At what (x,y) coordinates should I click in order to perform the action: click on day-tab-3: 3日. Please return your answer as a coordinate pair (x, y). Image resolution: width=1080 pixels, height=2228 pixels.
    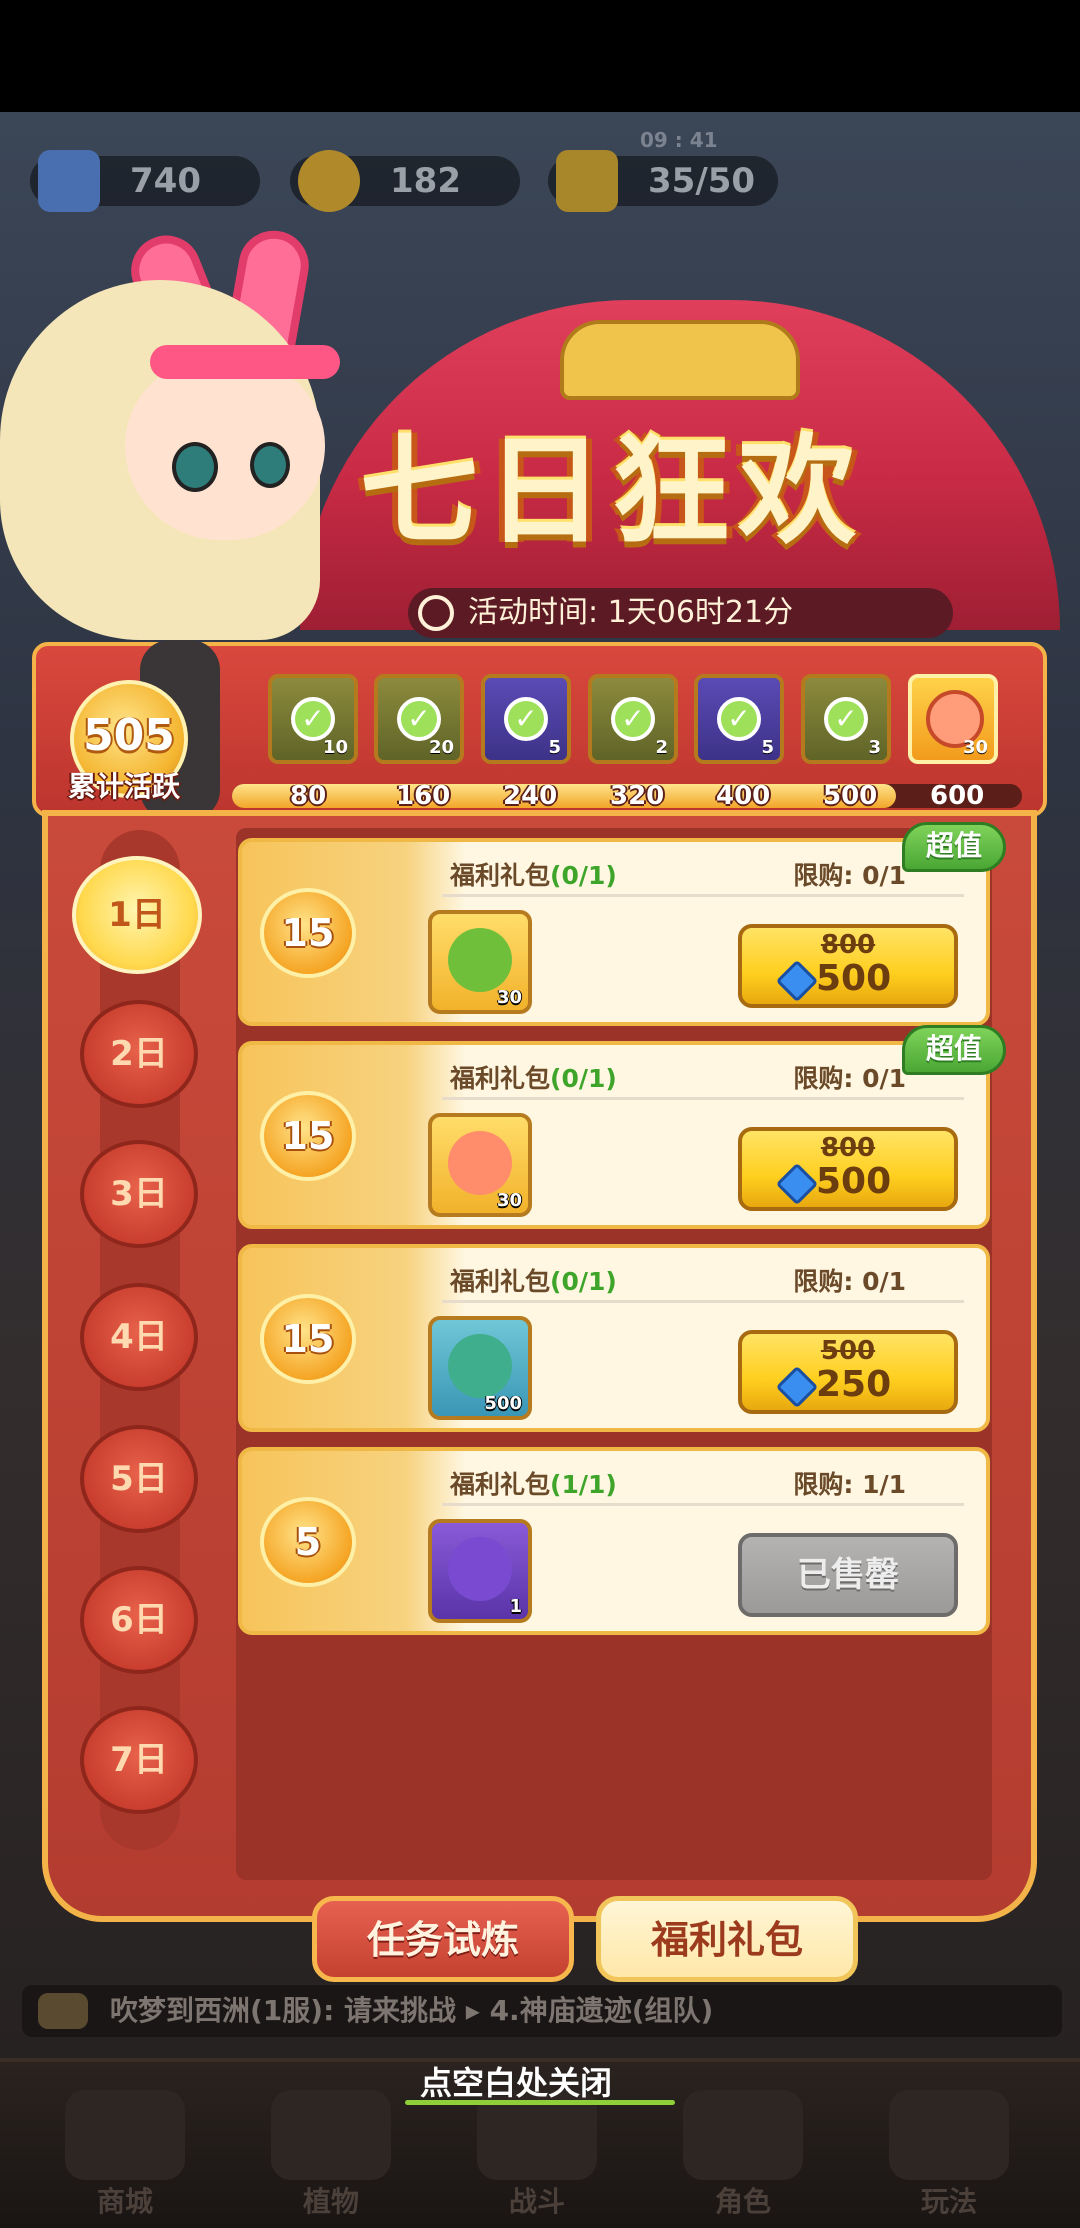
    Looking at the image, I should click on (139, 1194).